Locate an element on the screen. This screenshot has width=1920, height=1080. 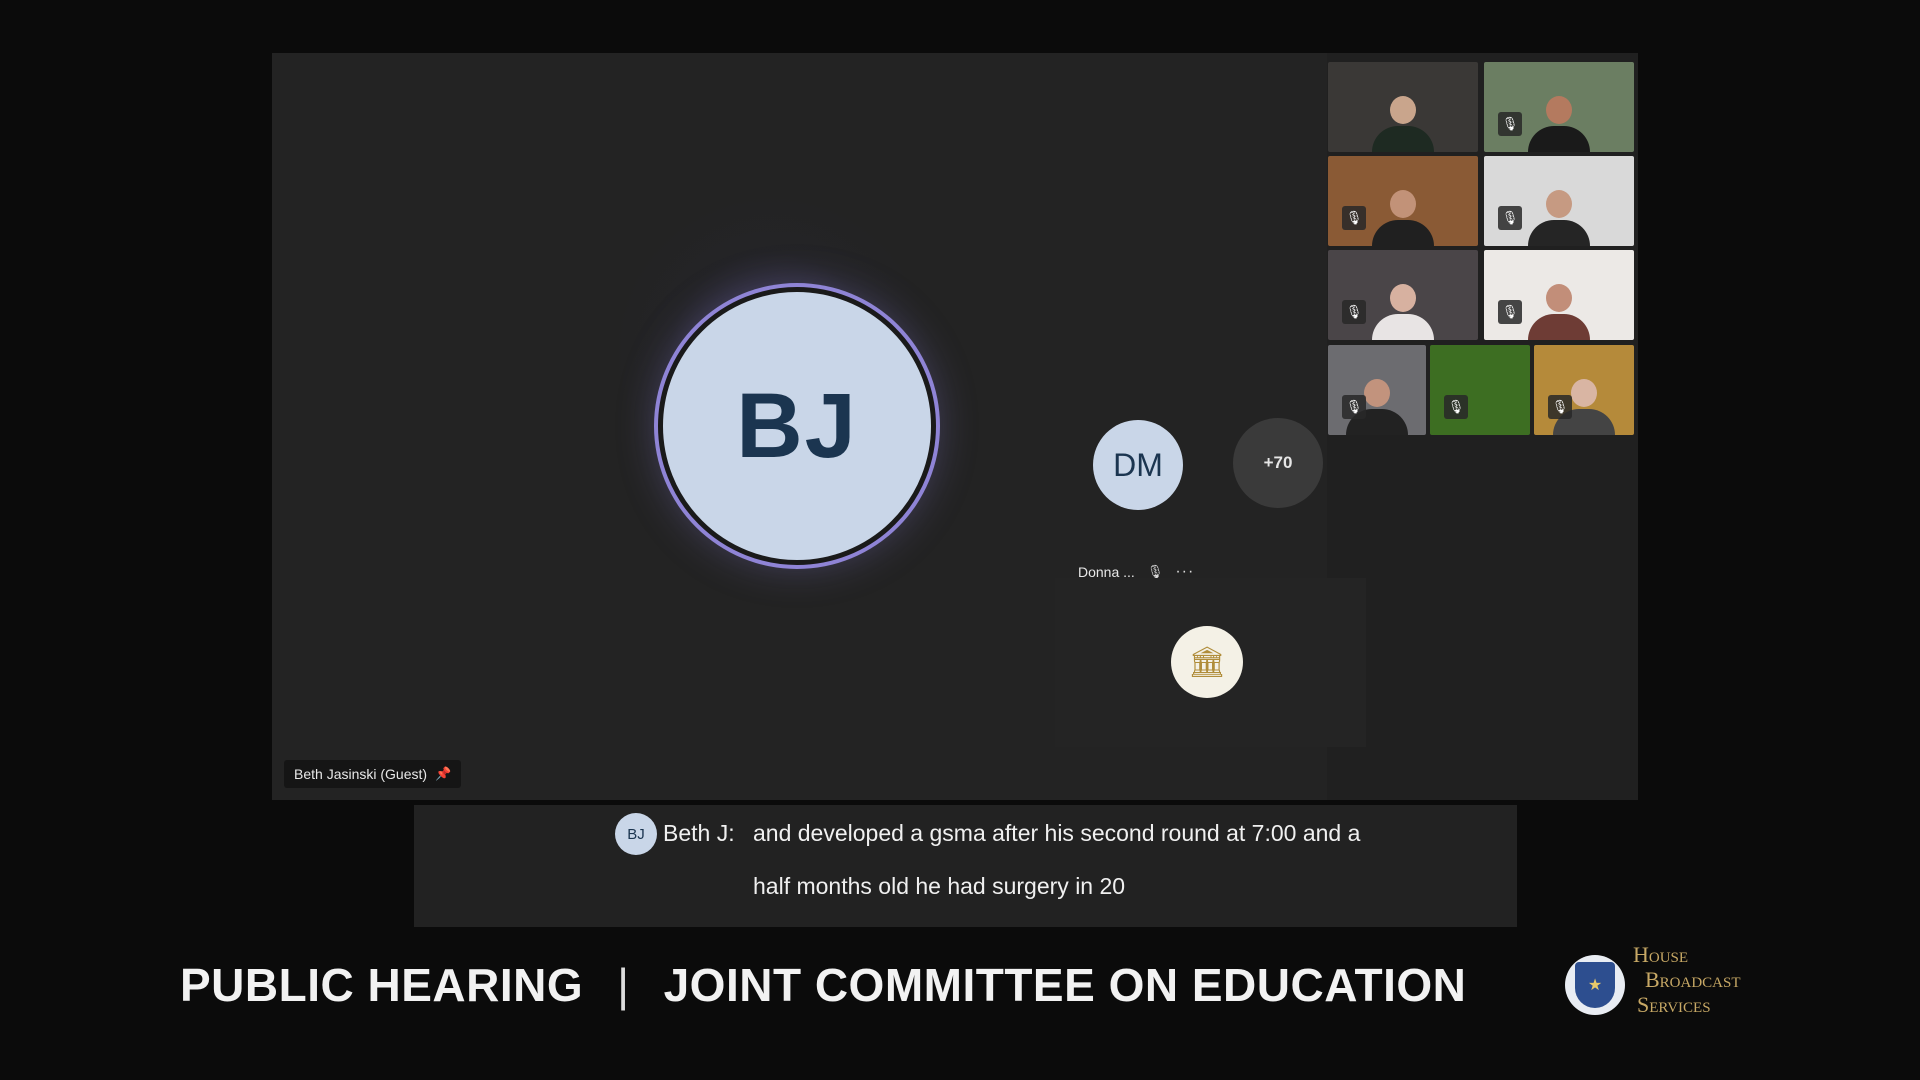
pin-icon: 📌 is located at coordinates (443, 774).